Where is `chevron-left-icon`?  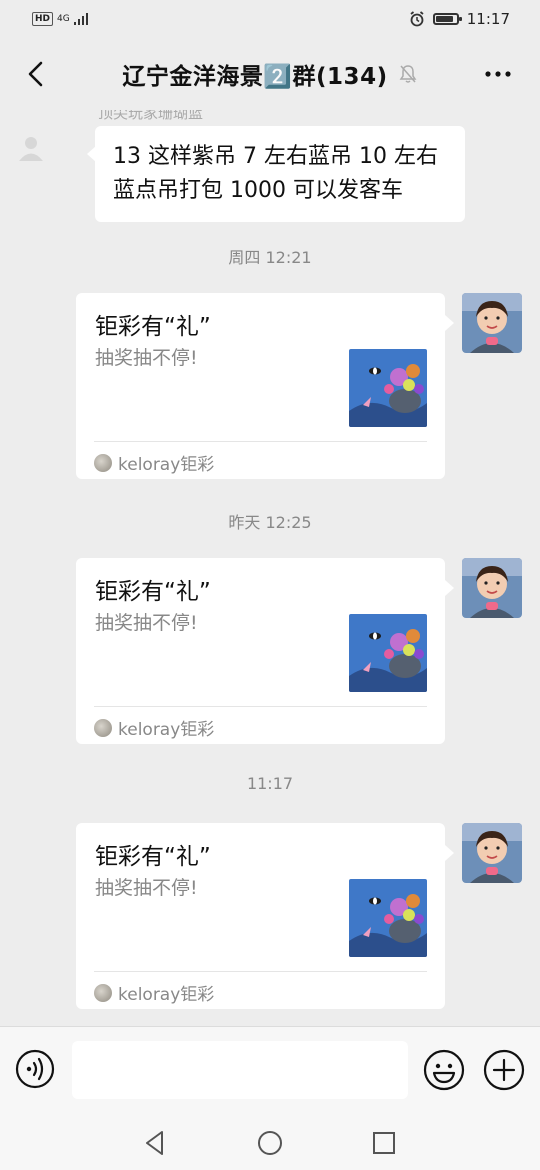 chevron-left-icon is located at coordinates (35, 74).